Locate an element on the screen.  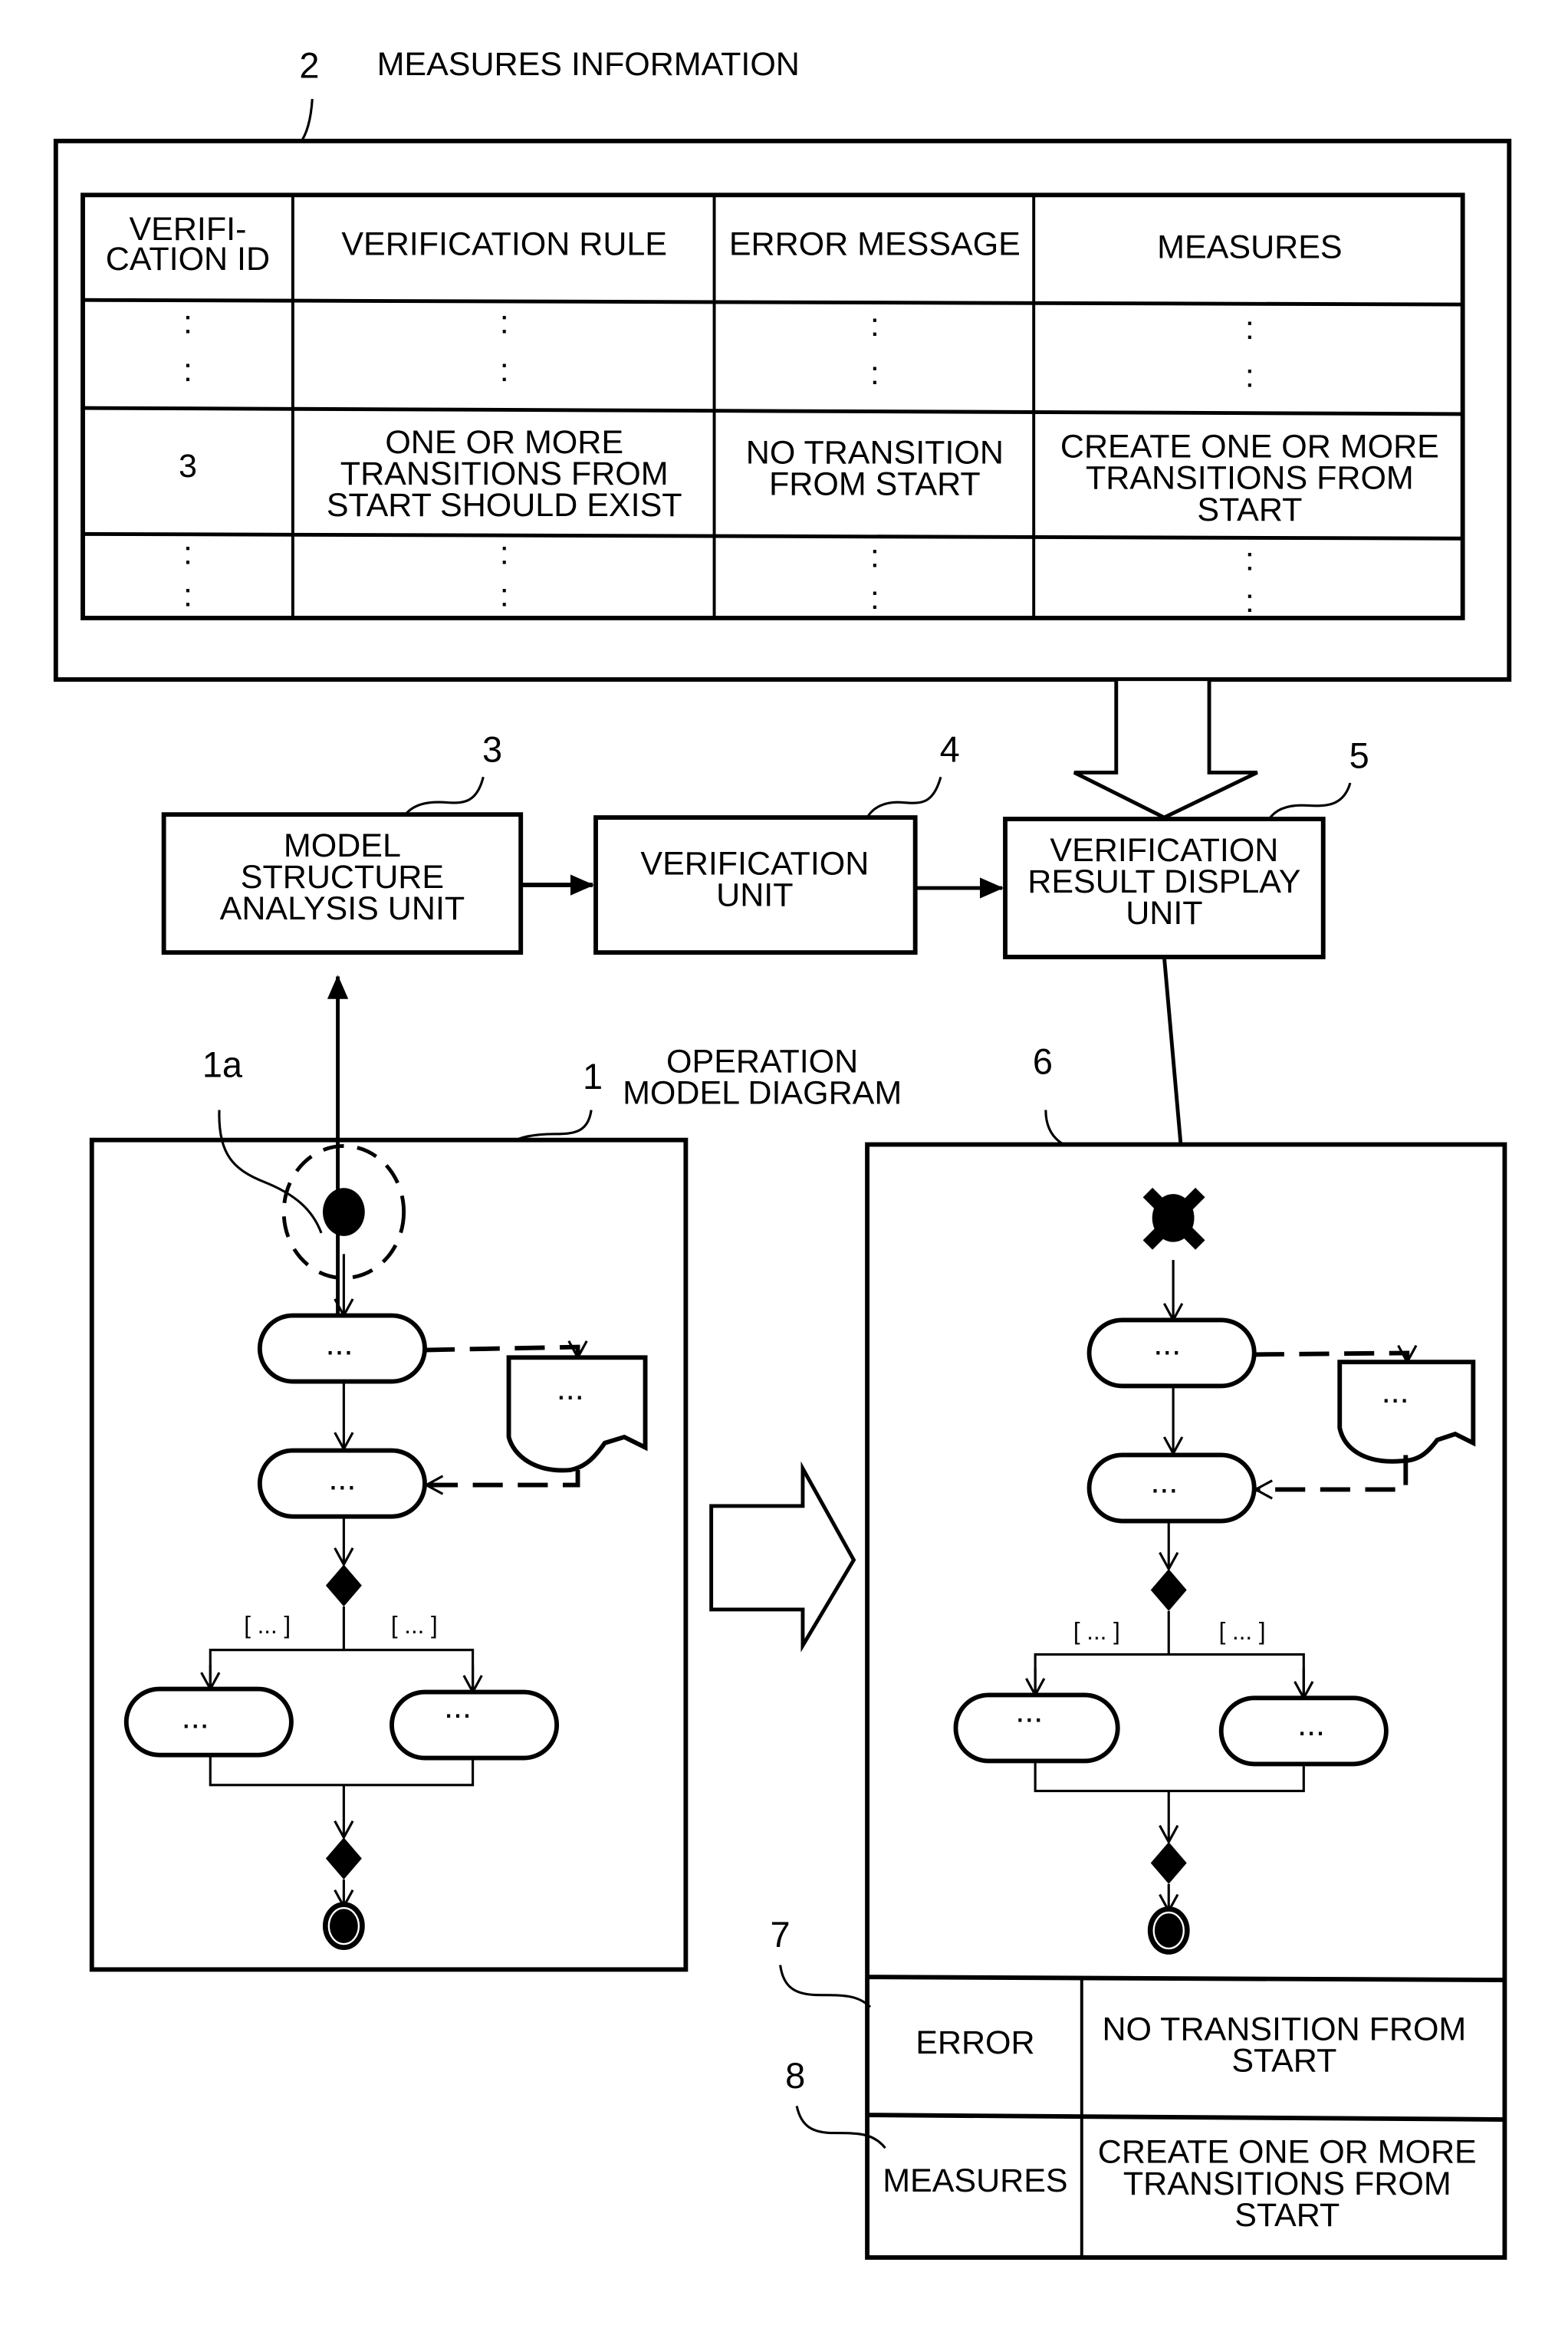
ref-3: 3 is located at coordinates (492, 750).